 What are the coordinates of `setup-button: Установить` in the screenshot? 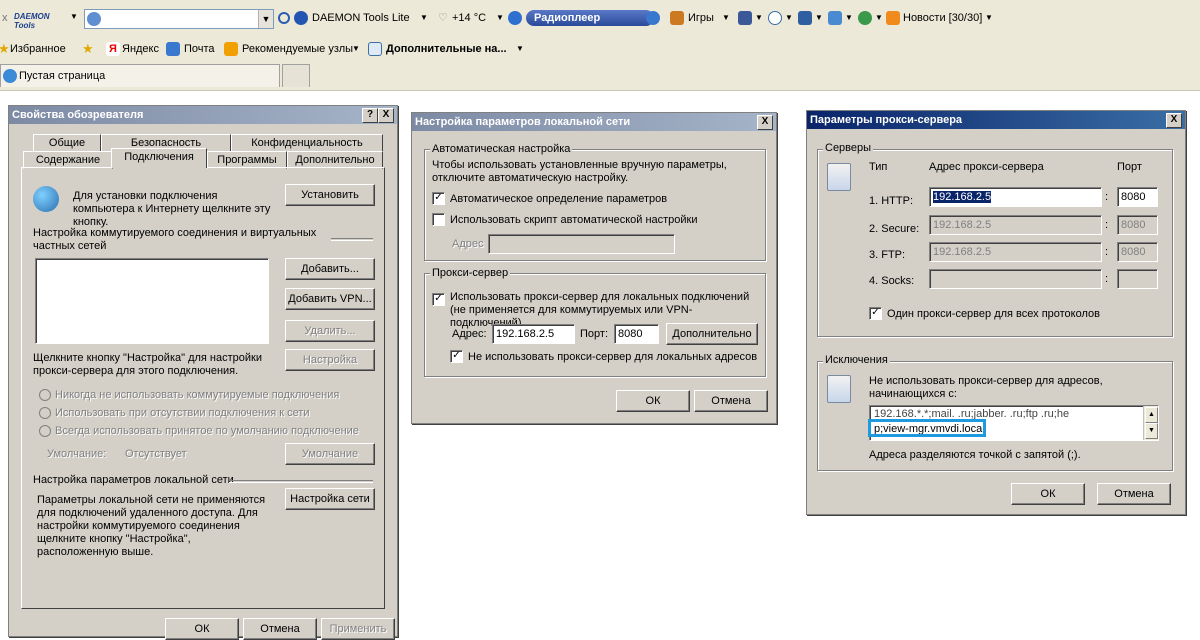 It's located at (330, 195).